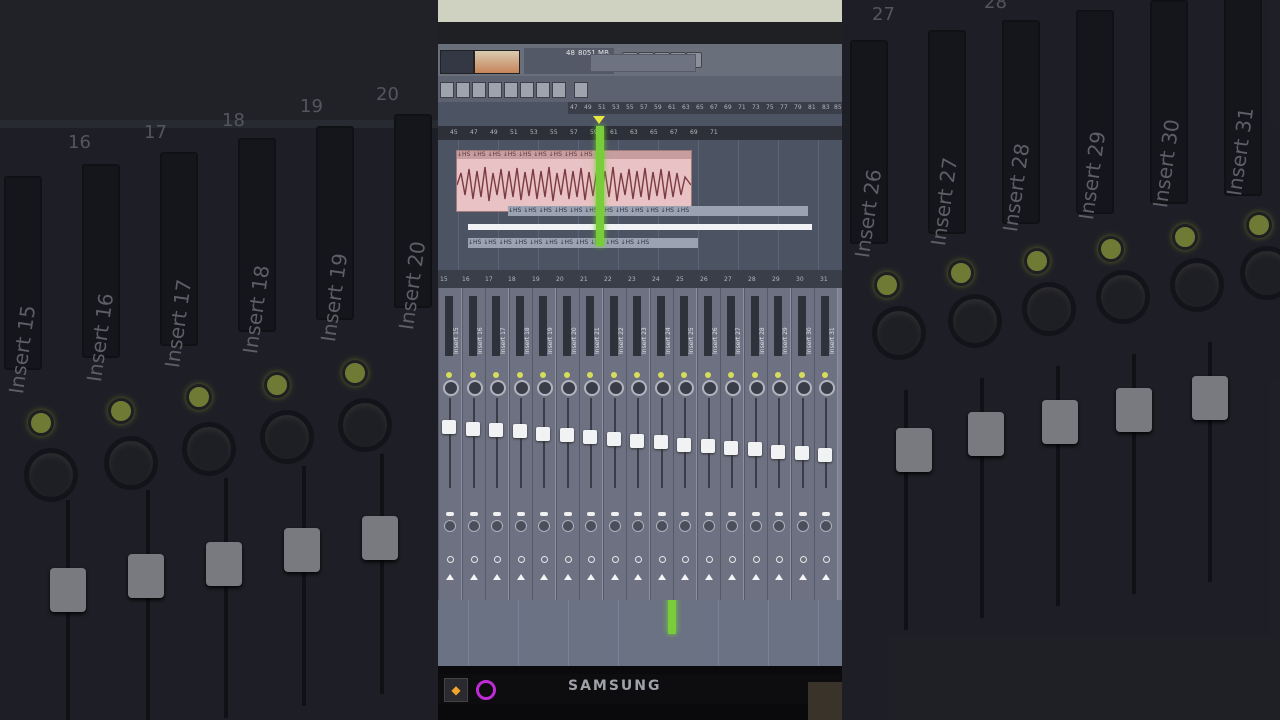 This screenshot has height=720, width=1280. Describe the element at coordinates (463, 90) in the screenshot. I see `piano-roll-icon` at that location.